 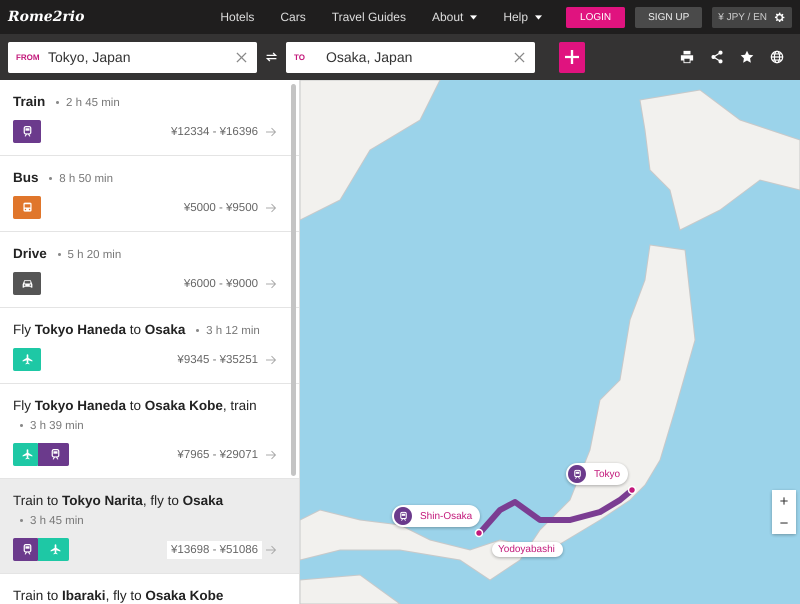 What do you see at coordinates (99, 329) in the screenshot?
I see `route-title: Fly Tokyo Haneda to Osaka` at bounding box center [99, 329].